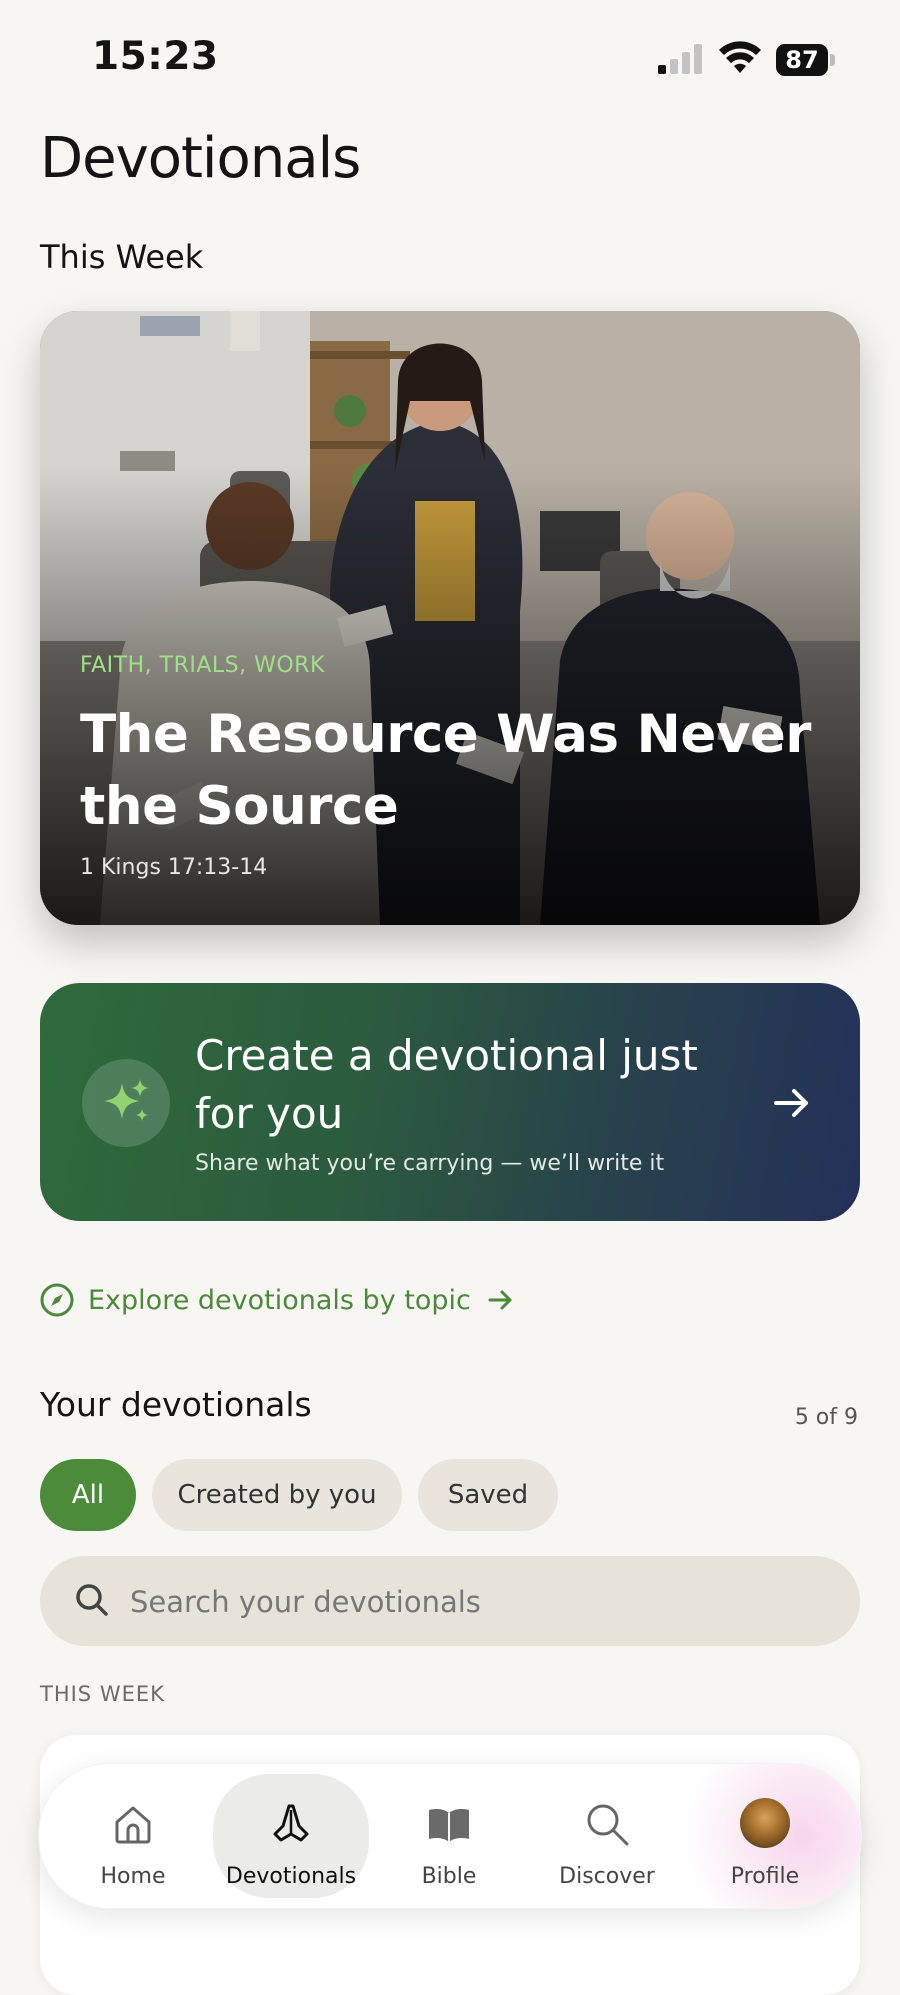 Image resolution: width=900 pixels, height=1995 pixels. What do you see at coordinates (765, 1823) in the screenshot?
I see `avatar` at bounding box center [765, 1823].